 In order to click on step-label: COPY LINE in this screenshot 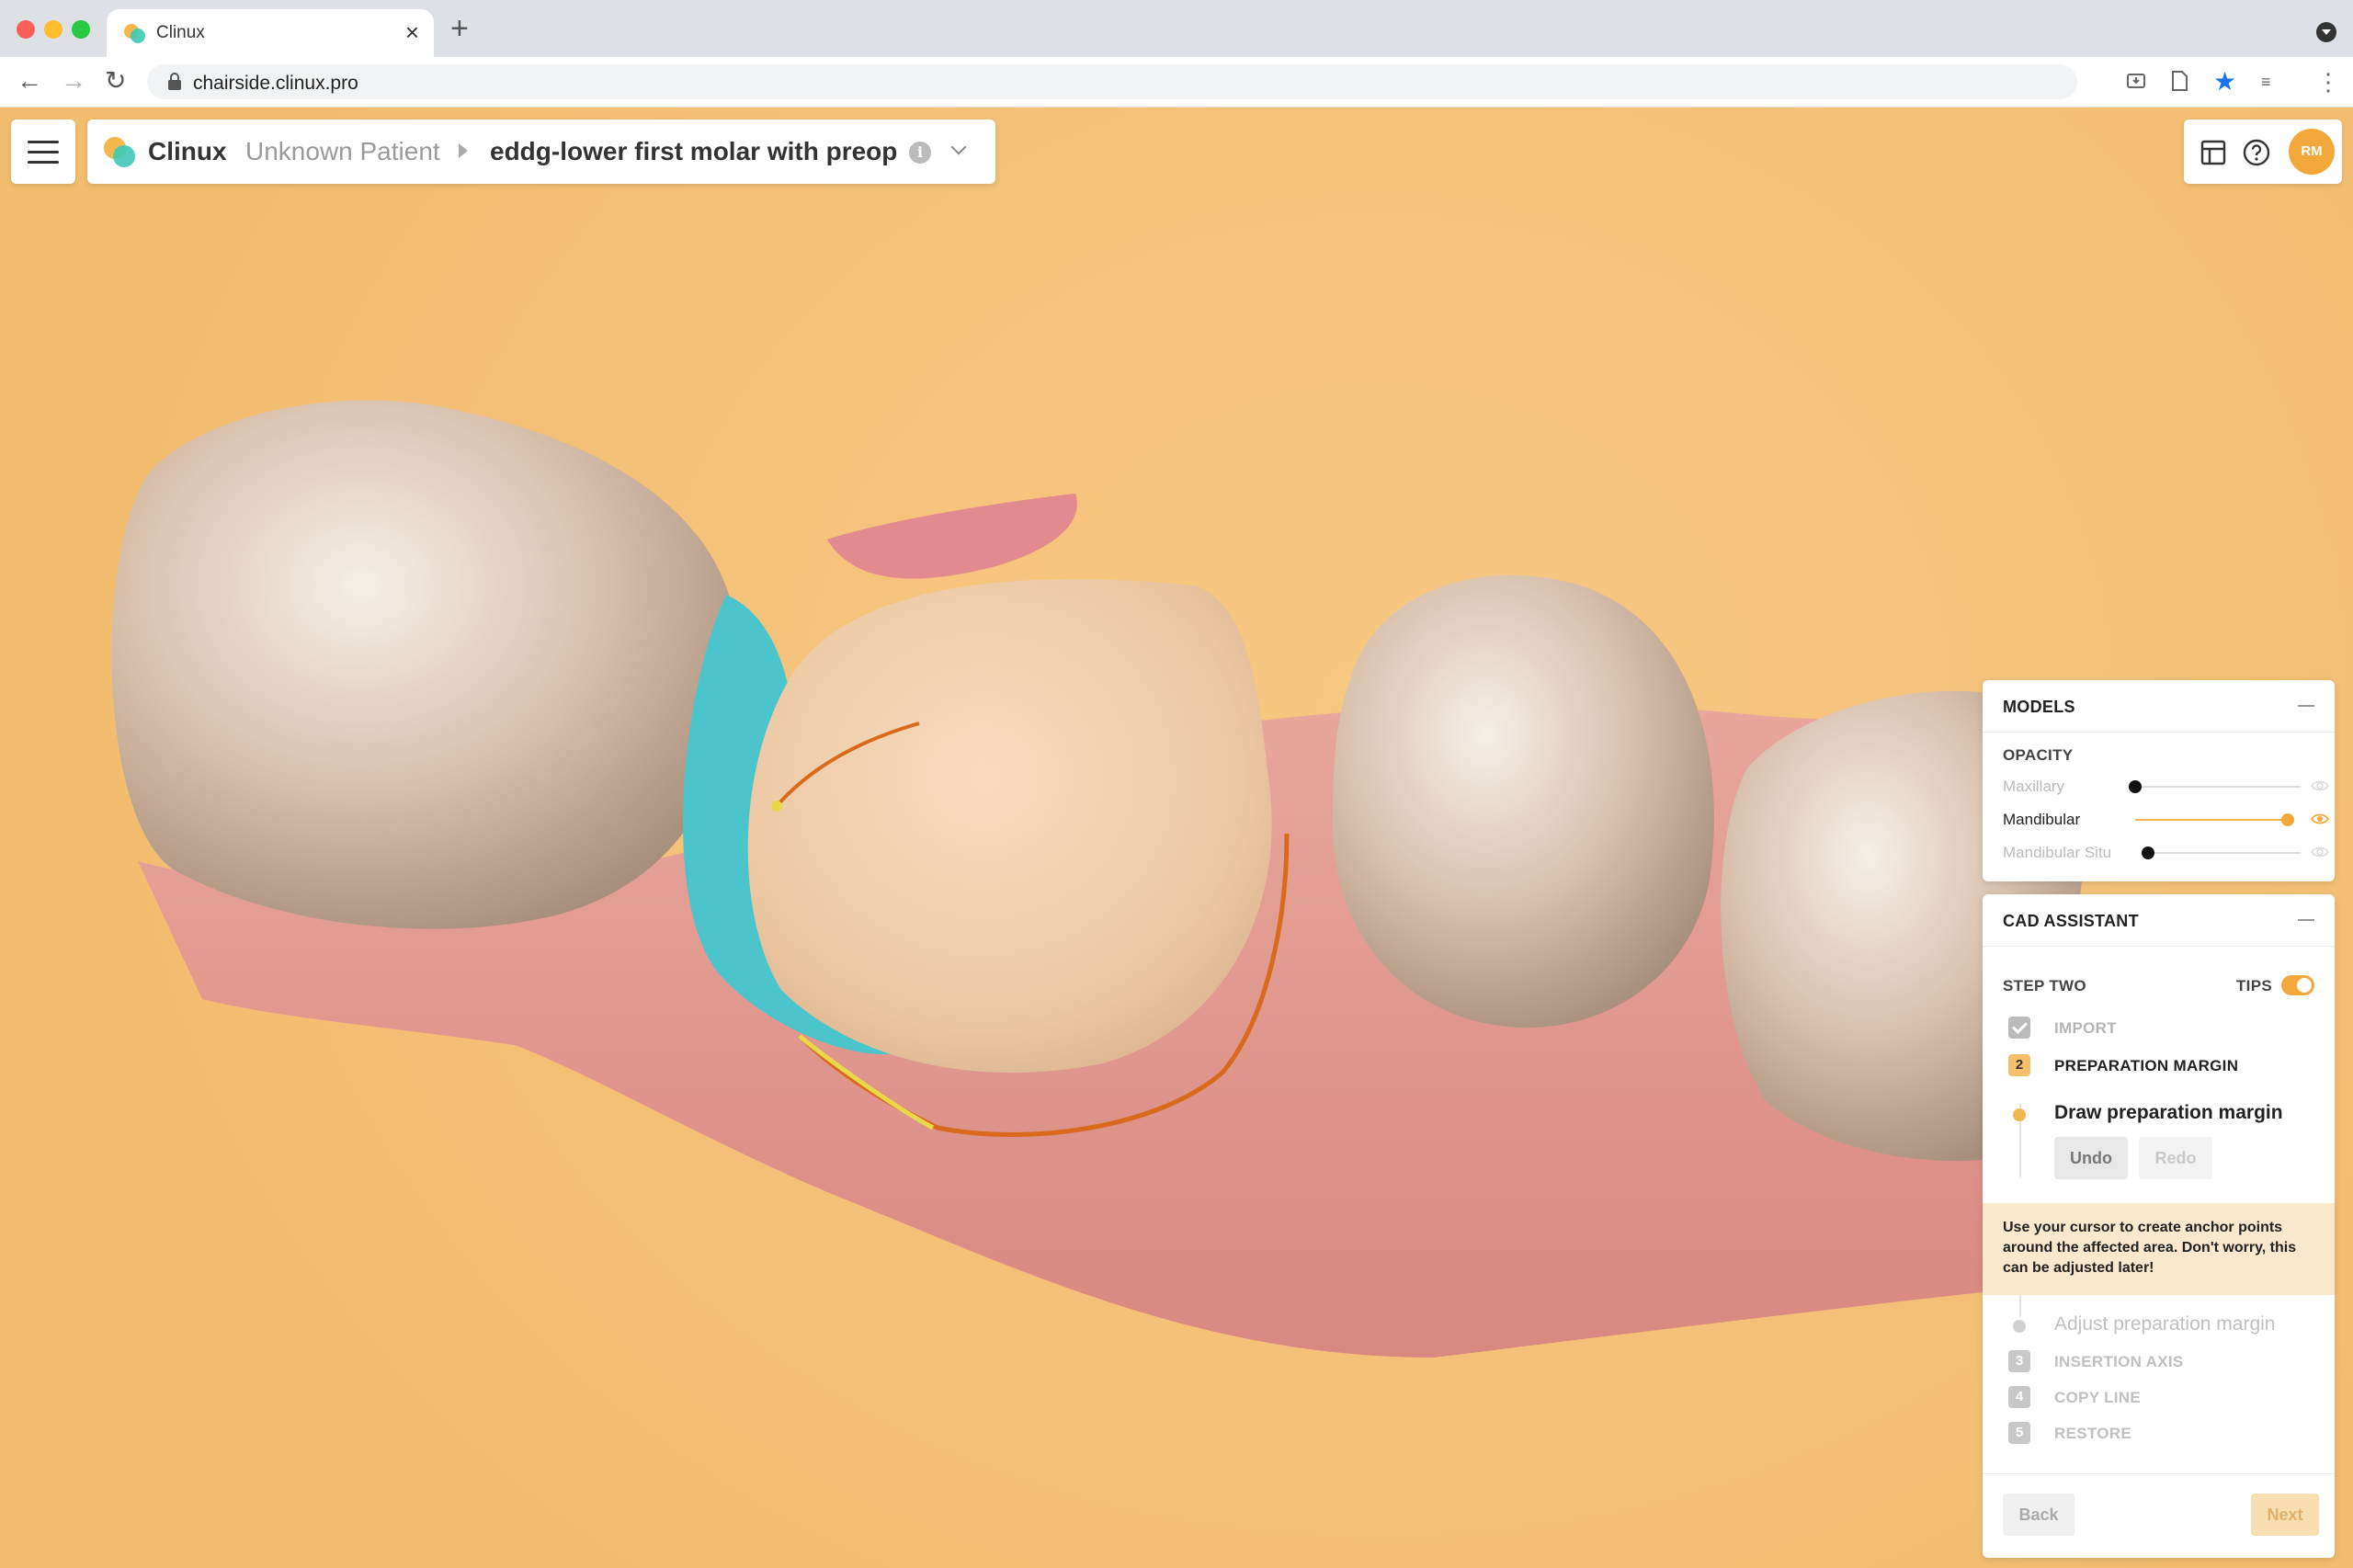, I will do `click(2098, 1397)`.